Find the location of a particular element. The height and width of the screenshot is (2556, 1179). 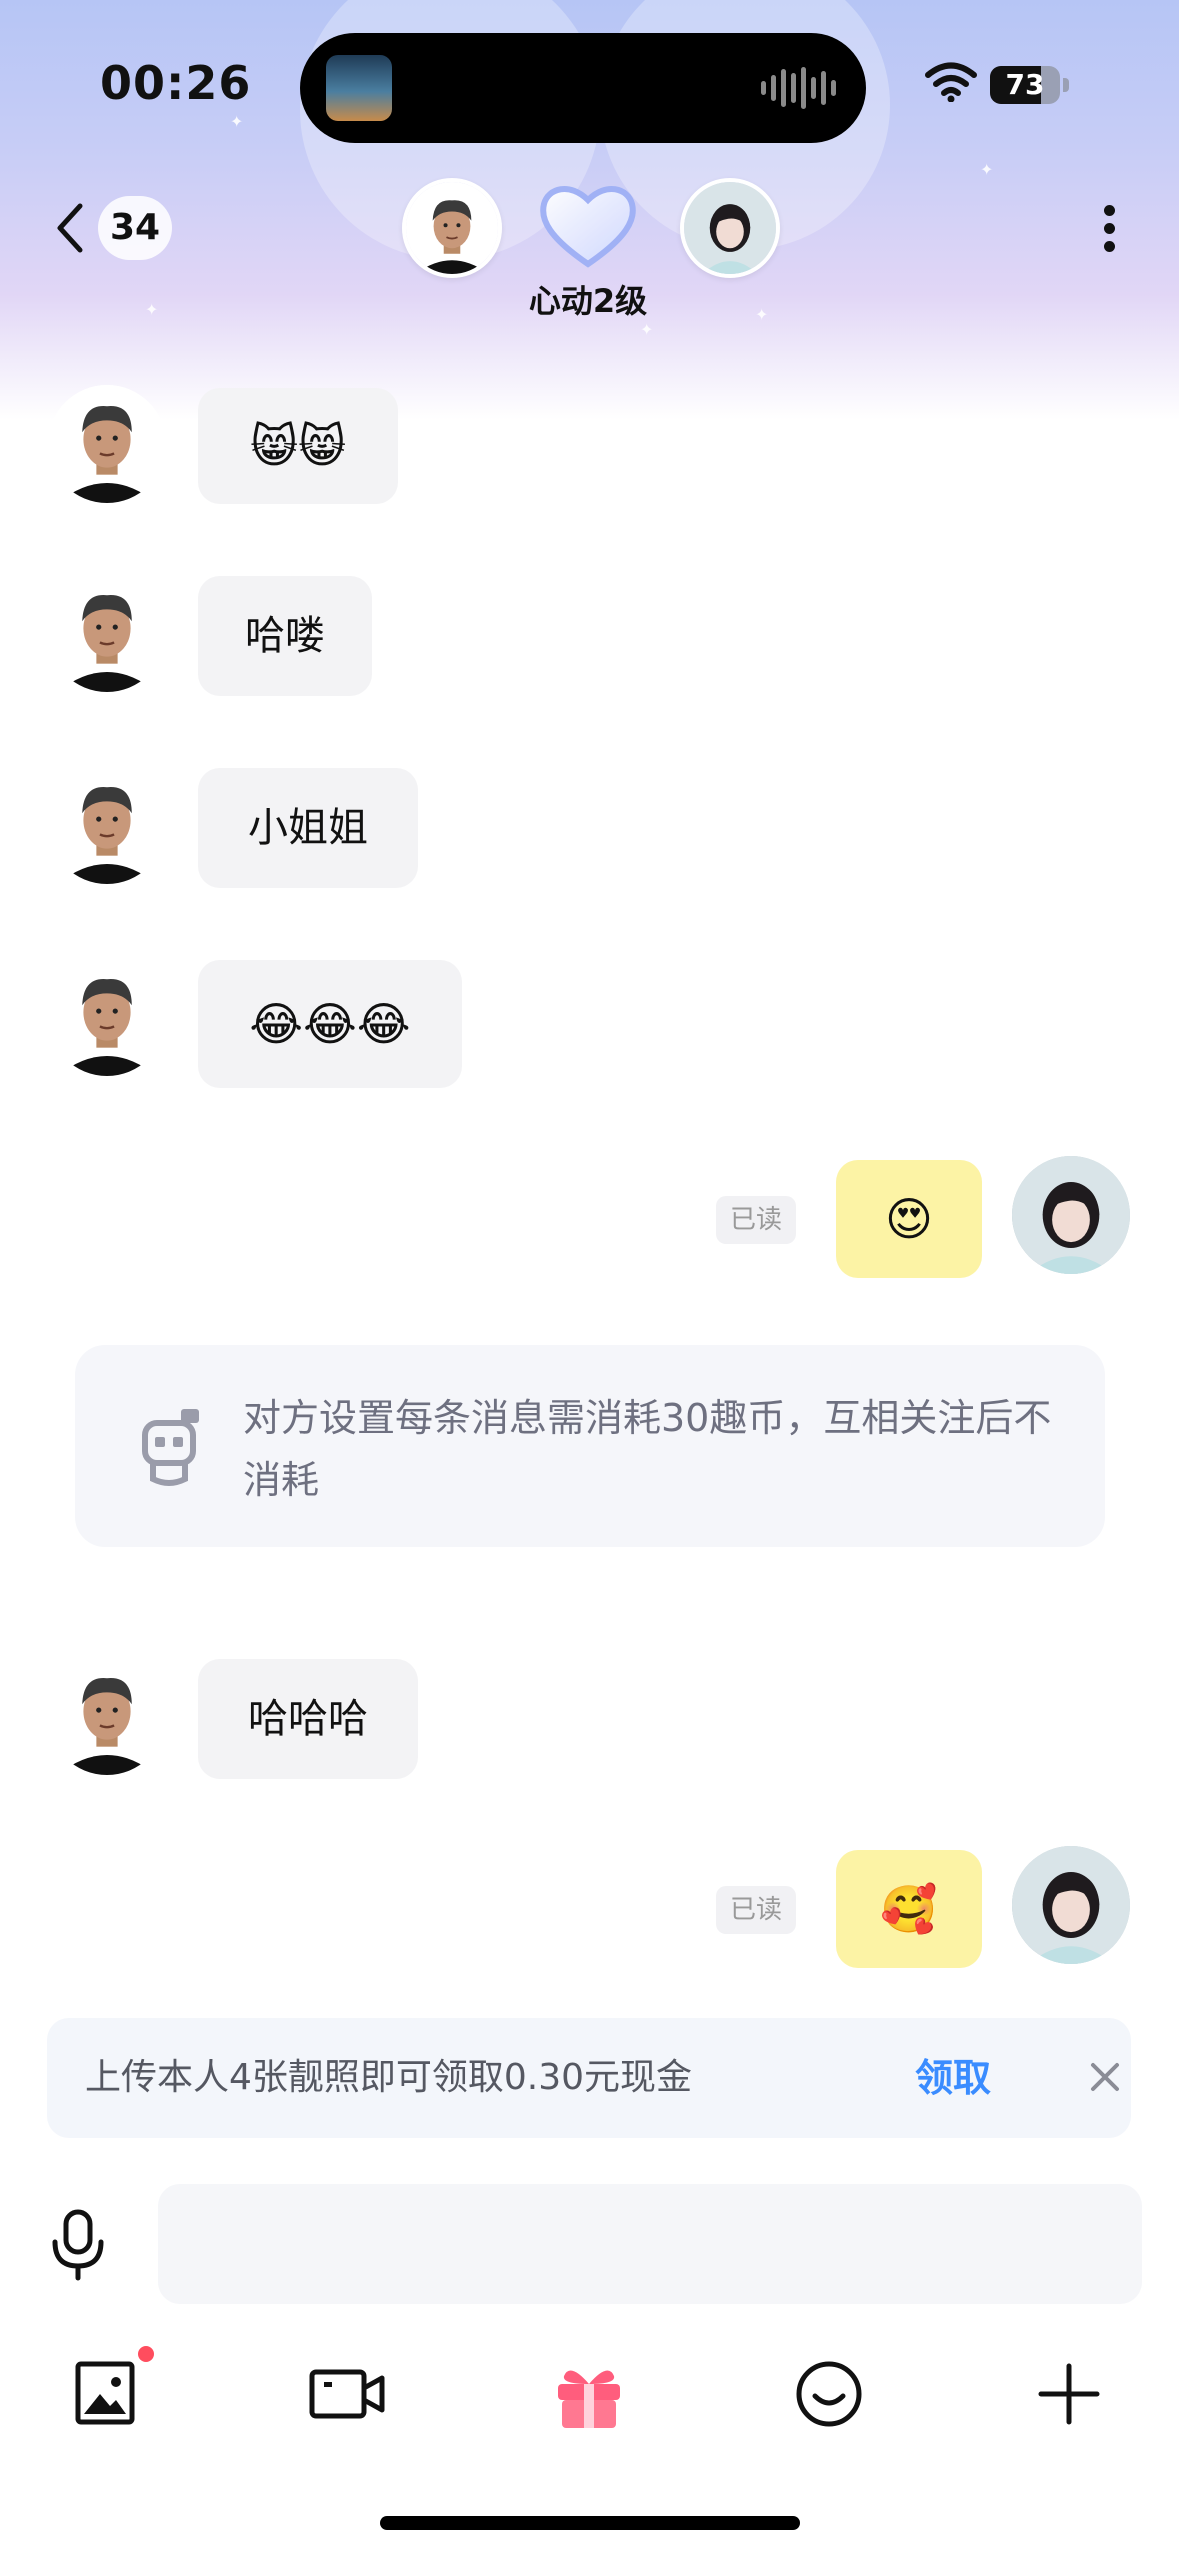

battery-level: 73 is located at coordinates (1025, 84).